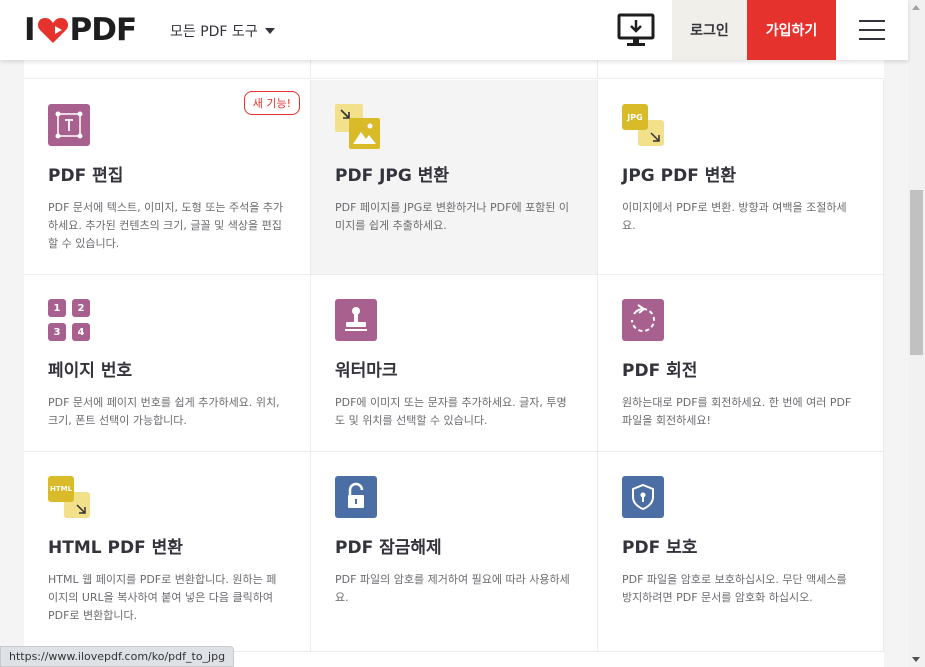 The width and height of the screenshot is (925, 667). What do you see at coordinates (214, 32) in the screenshot?
I see `all-tools-label: 모든 PDF 도구` at bounding box center [214, 32].